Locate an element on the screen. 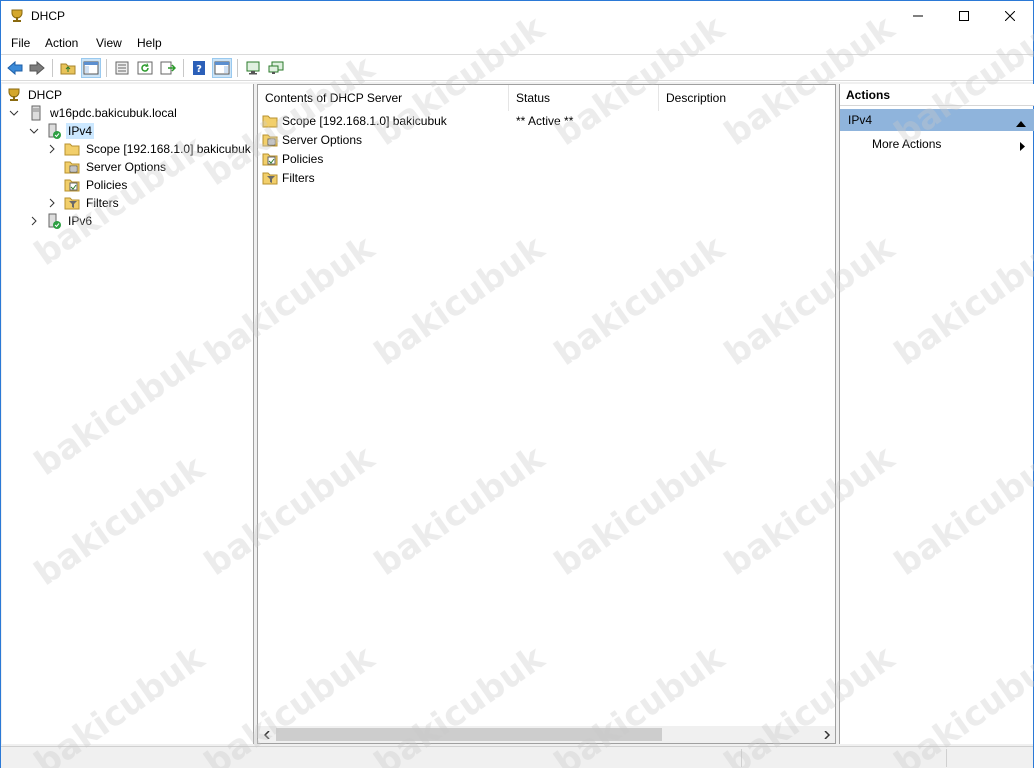 The width and height of the screenshot is (1034, 768). back-arrow-icon is located at coordinates (15, 68).